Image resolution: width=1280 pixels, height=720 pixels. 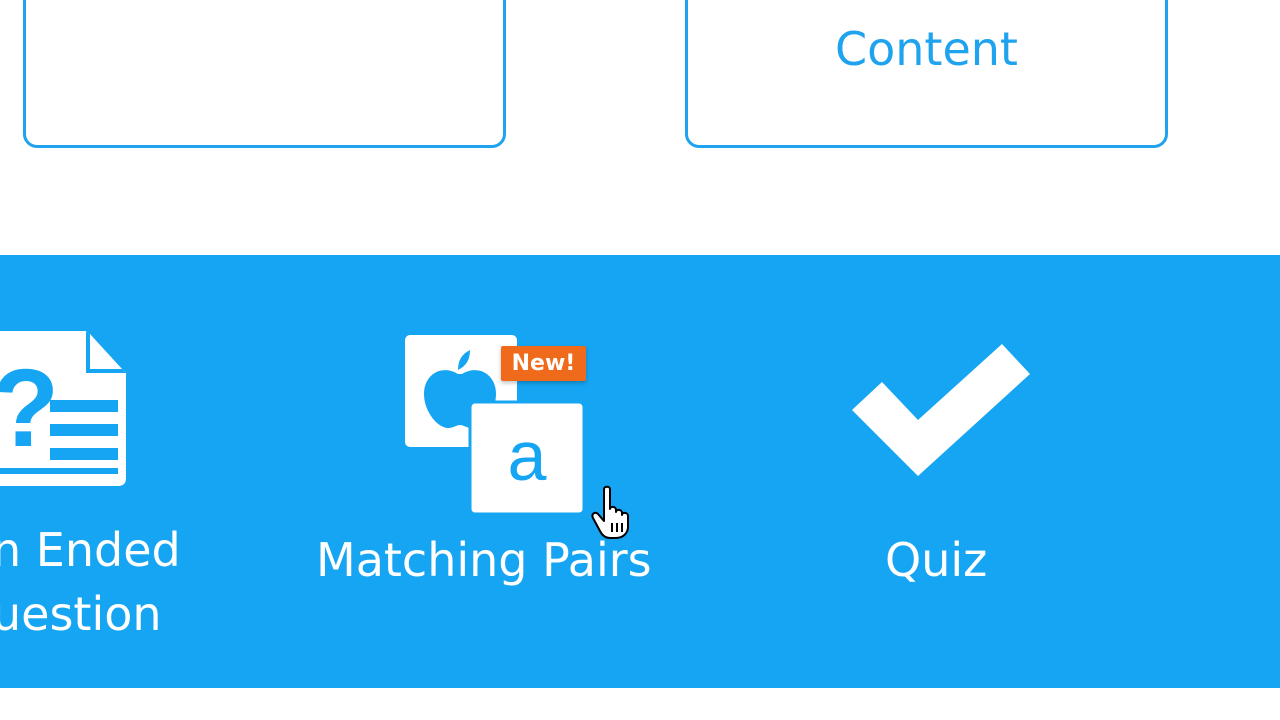 I want to click on question-document-icon: ?, so click(x=63, y=408).